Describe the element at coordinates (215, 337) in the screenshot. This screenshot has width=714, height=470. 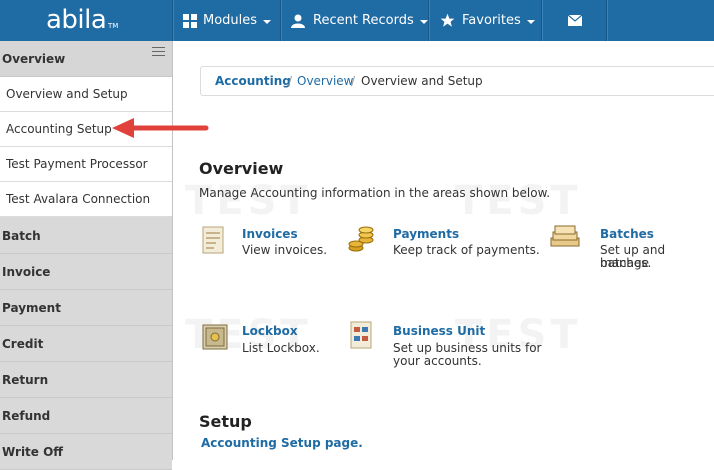
I see `lockbox-safe-icon` at that location.